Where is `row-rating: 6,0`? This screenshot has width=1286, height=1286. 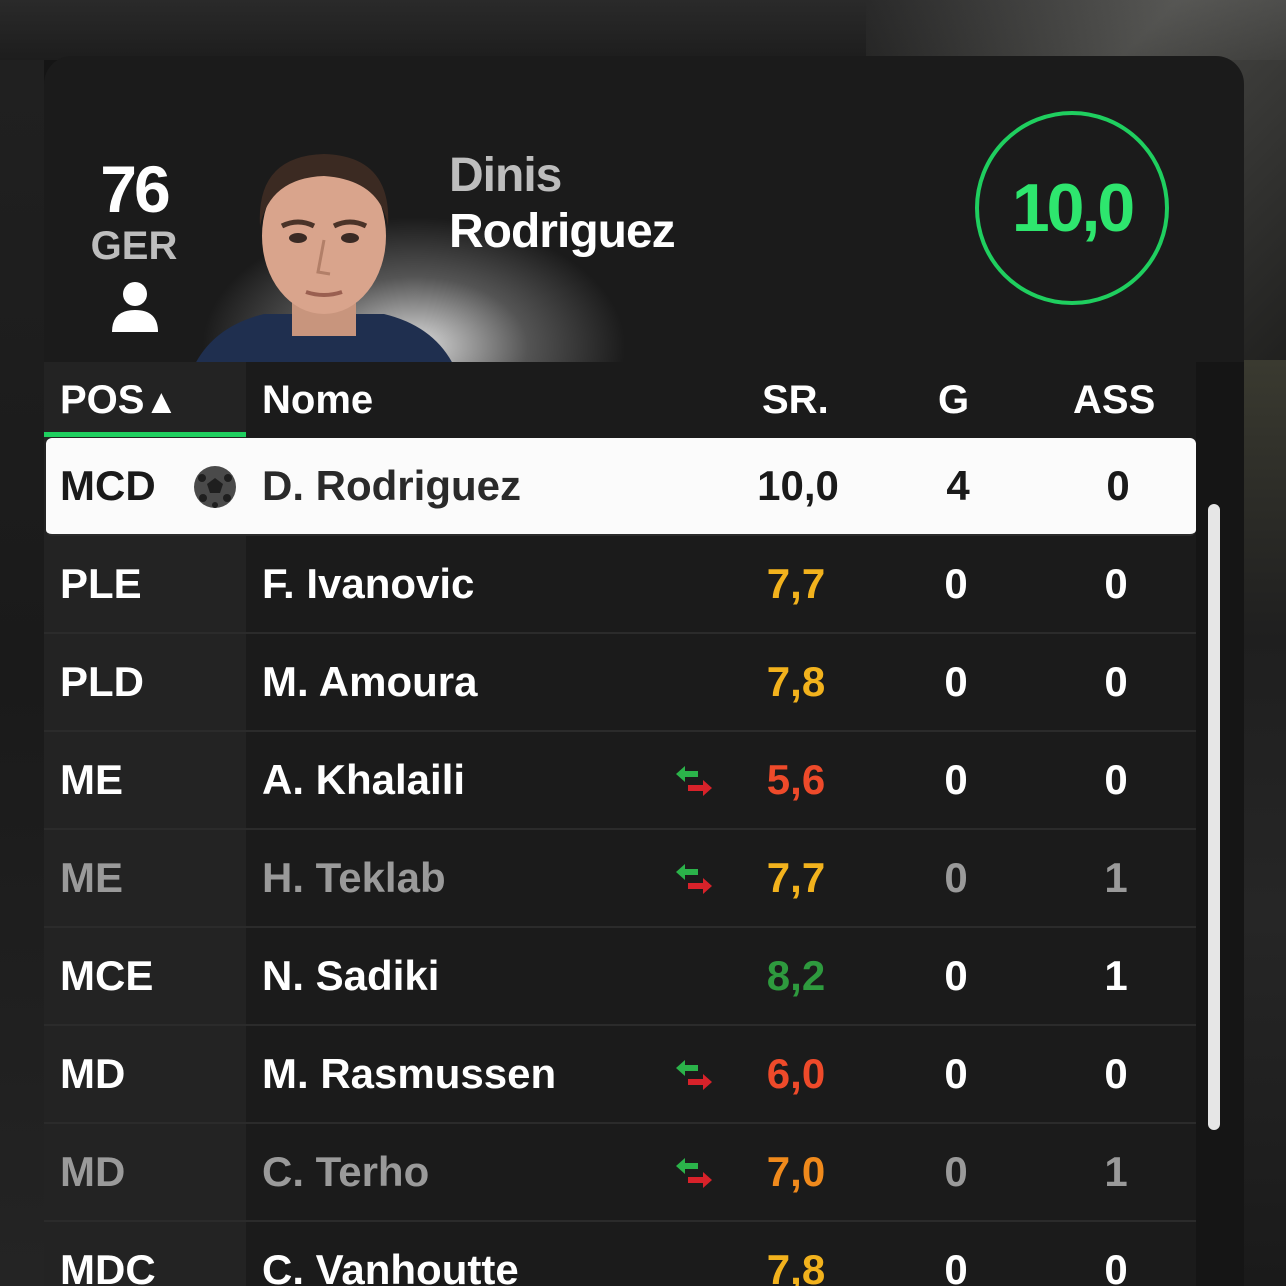 row-rating: 6,0 is located at coordinates (796, 1073).